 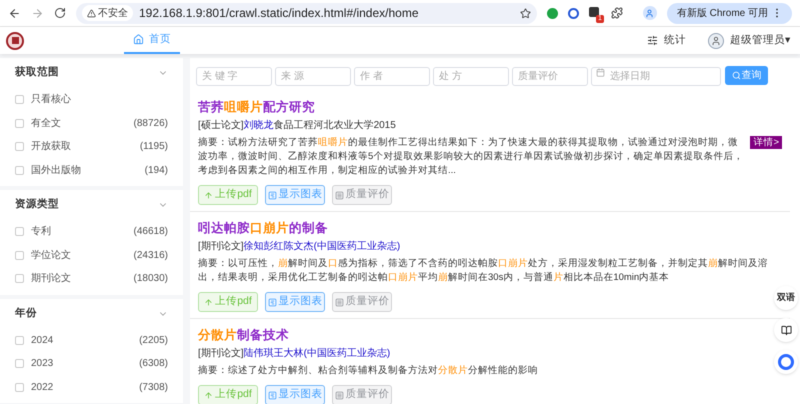 What do you see at coordinates (151, 279) in the screenshot?
I see `filter-count: (18030)` at bounding box center [151, 279].